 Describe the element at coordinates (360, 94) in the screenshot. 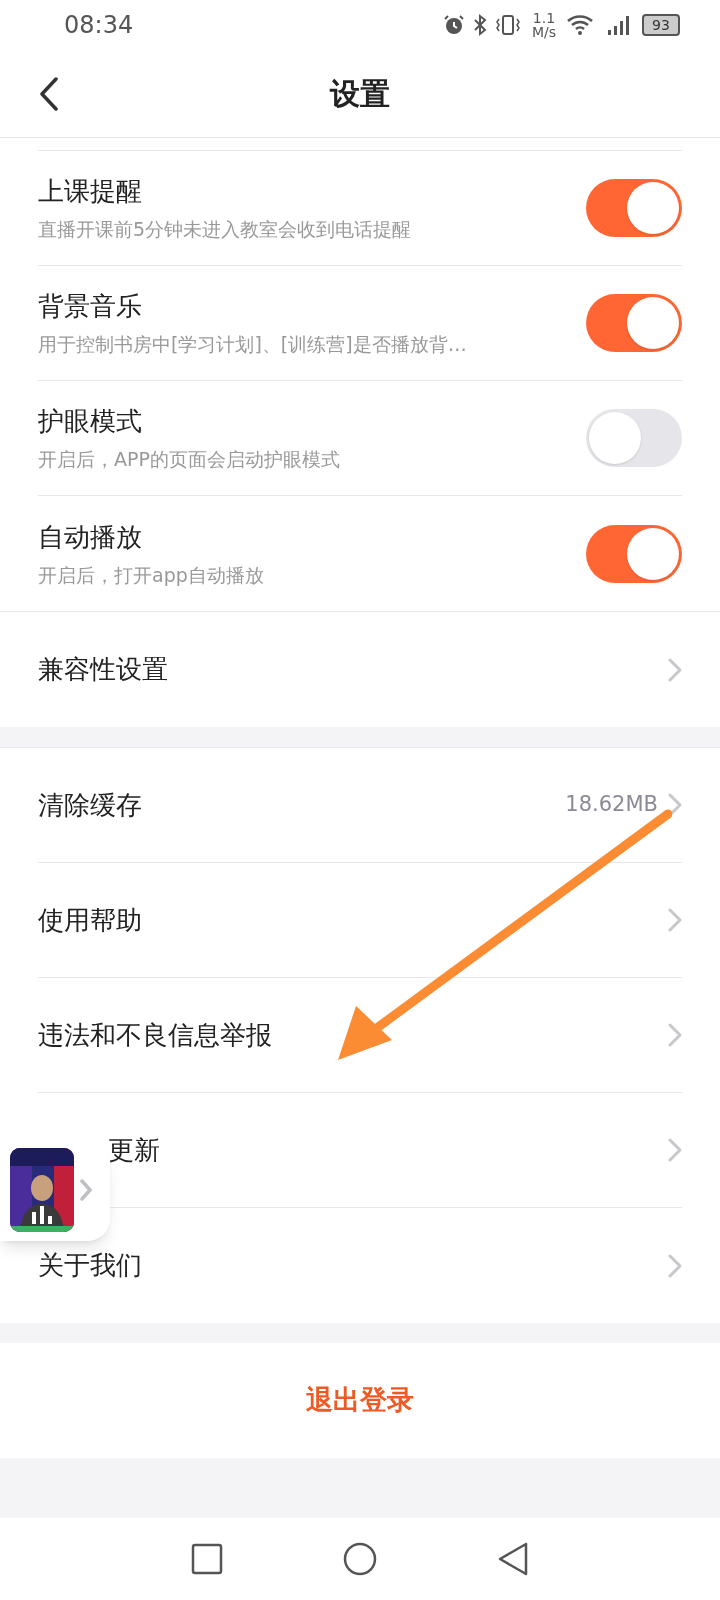

I see `page-title: 设置` at that location.